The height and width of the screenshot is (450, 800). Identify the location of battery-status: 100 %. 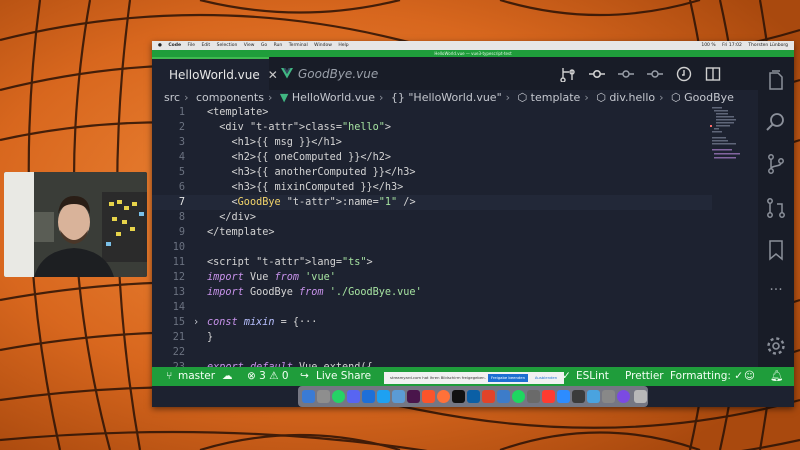
(708, 45).